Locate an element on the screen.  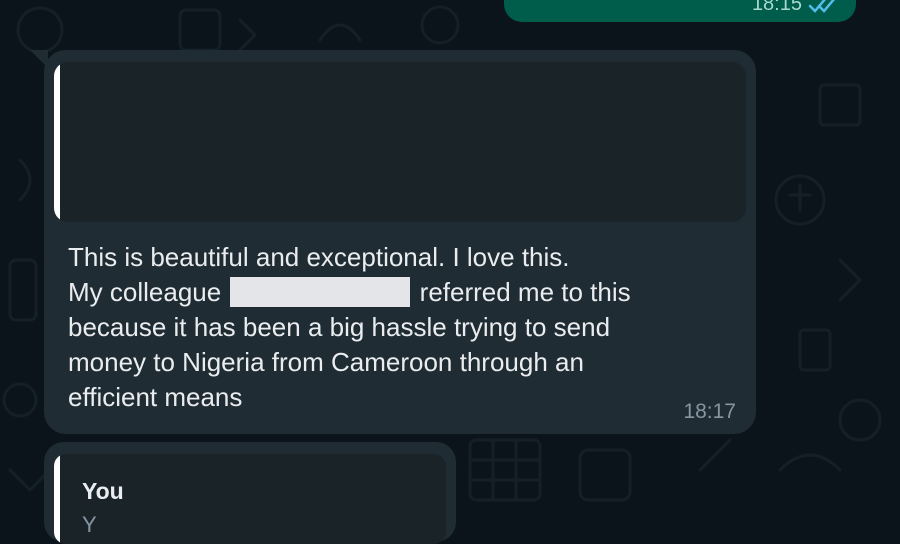
quote-bar is located at coordinates (57, 142).